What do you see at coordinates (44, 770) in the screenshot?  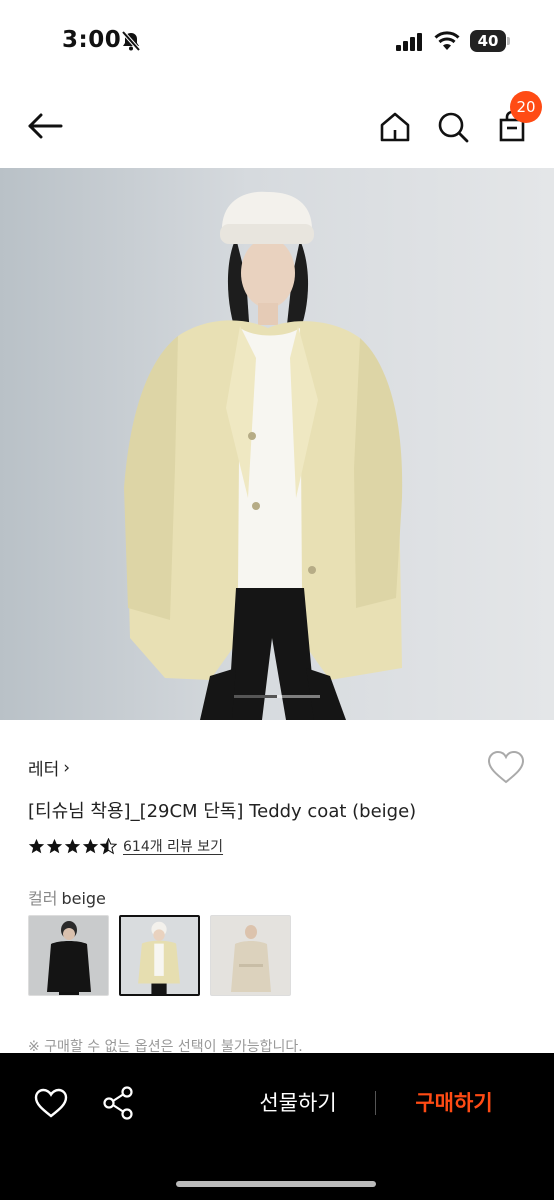 I see `brand-name: 레터` at bounding box center [44, 770].